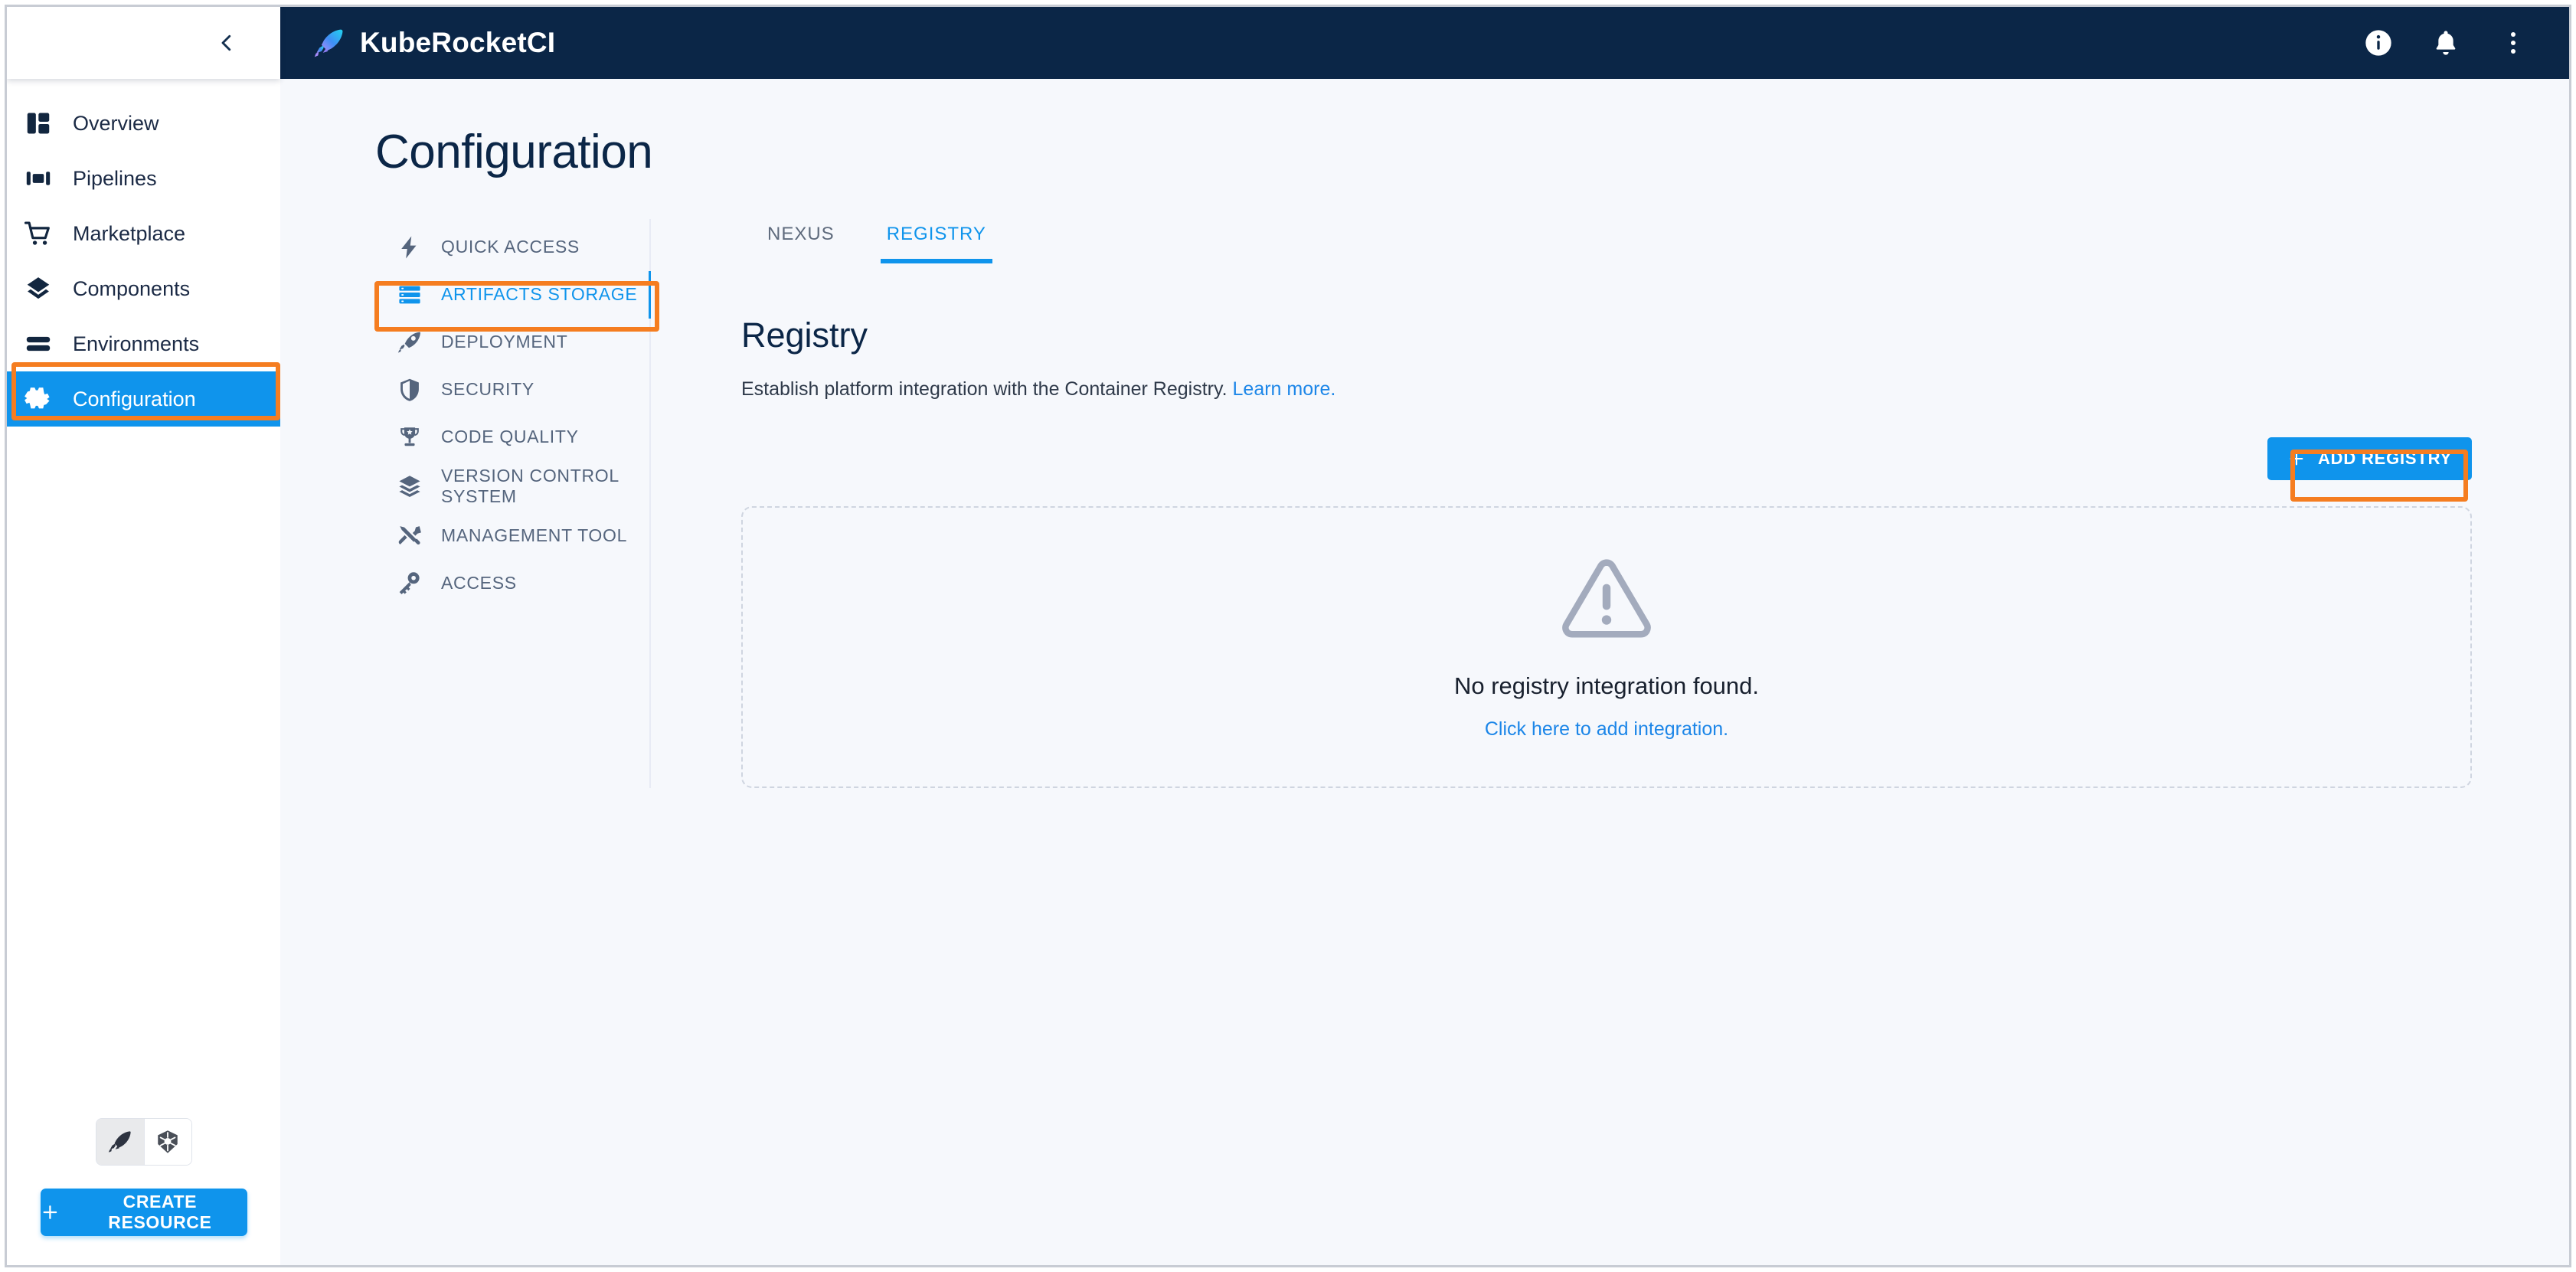 The height and width of the screenshot is (1272, 2576). Describe the element at coordinates (1284, 389) in the screenshot. I see `learn-more-link: Learn more.` at that location.